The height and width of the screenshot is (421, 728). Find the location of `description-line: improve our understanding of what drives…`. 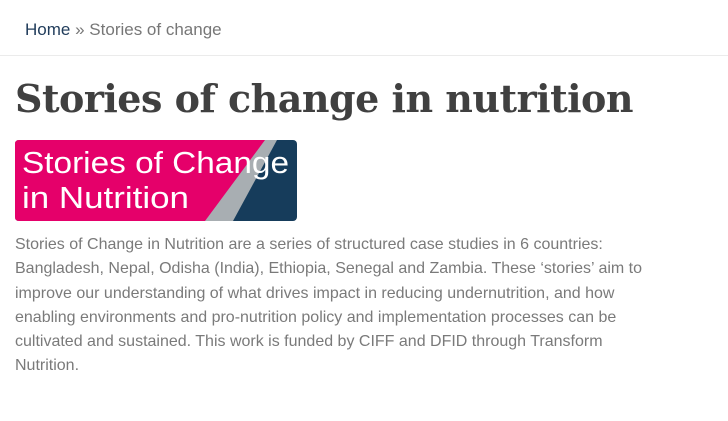

description-line: improve our understanding of what drives… is located at coordinates (315, 293).